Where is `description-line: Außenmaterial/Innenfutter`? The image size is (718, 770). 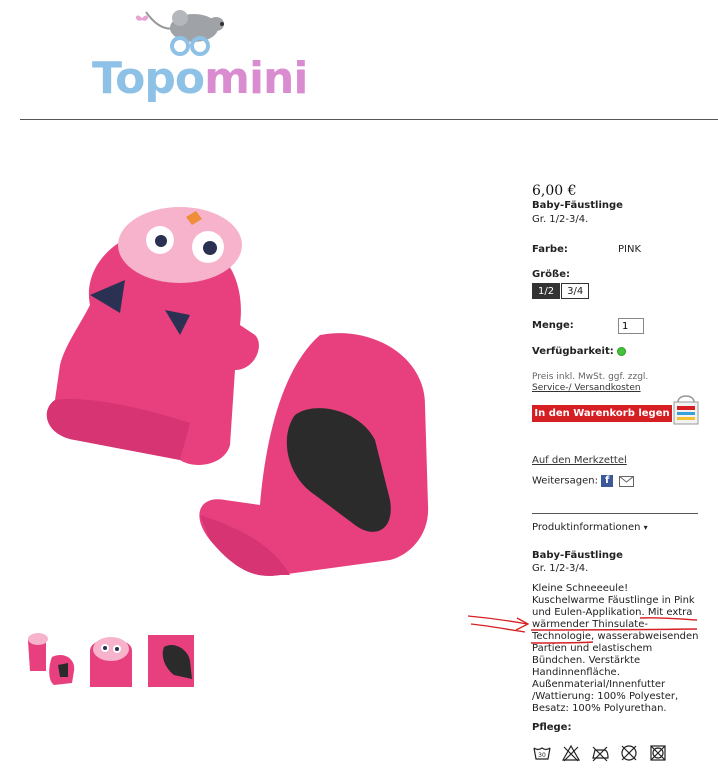 description-line: Außenmaterial/Innenfutter is located at coordinates (599, 684).